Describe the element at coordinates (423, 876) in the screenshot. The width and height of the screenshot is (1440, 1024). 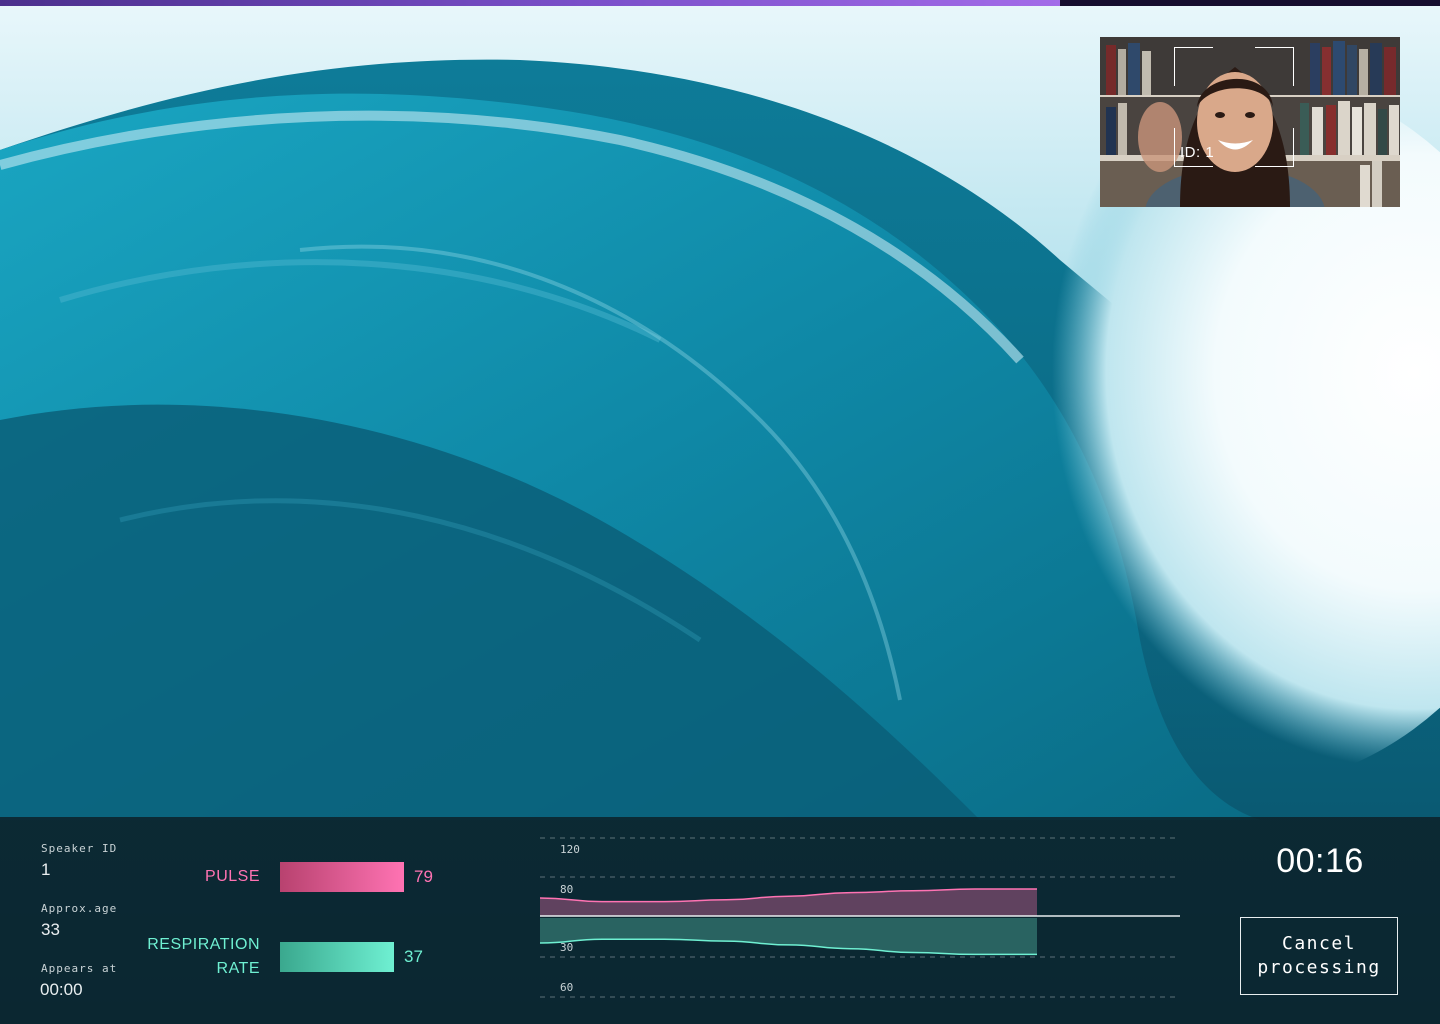
I see `pulse-value: 79` at that location.